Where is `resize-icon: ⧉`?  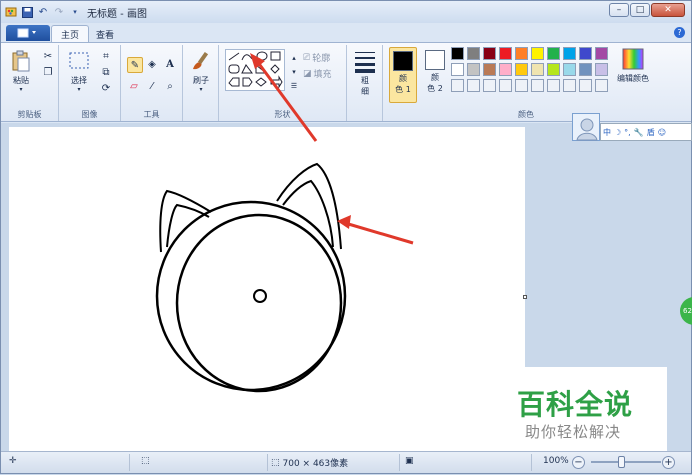 resize-icon: ⧉ is located at coordinates (106, 72).